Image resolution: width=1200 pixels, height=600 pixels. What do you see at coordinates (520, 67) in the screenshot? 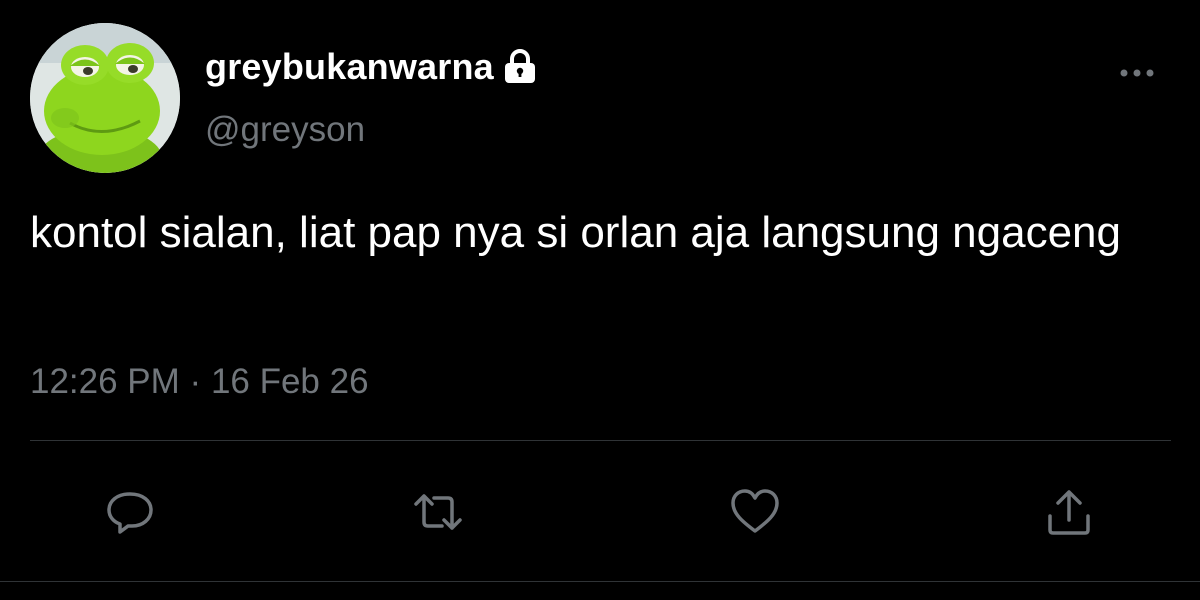
I see `lock-icon` at bounding box center [520, 67].